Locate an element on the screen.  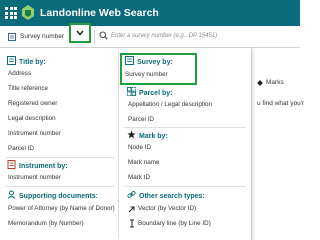
arrow-up-right-icon is located at coordinates (131, 209).